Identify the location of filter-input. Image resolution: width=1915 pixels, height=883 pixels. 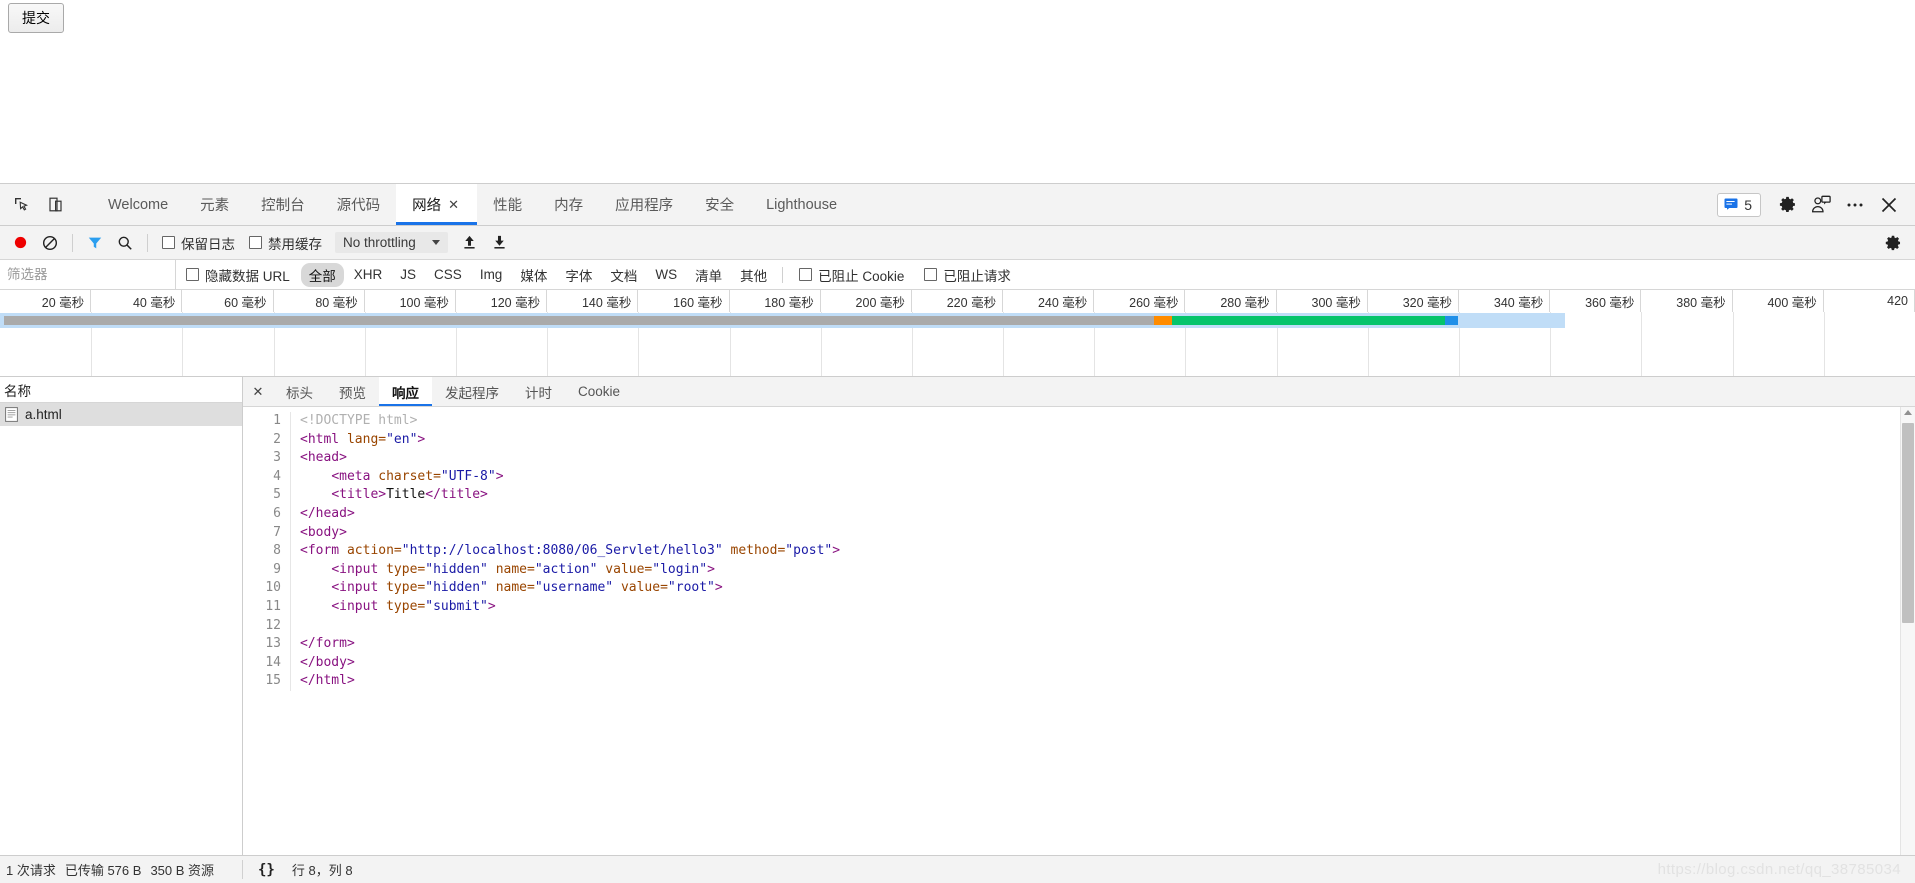
(88, 274).